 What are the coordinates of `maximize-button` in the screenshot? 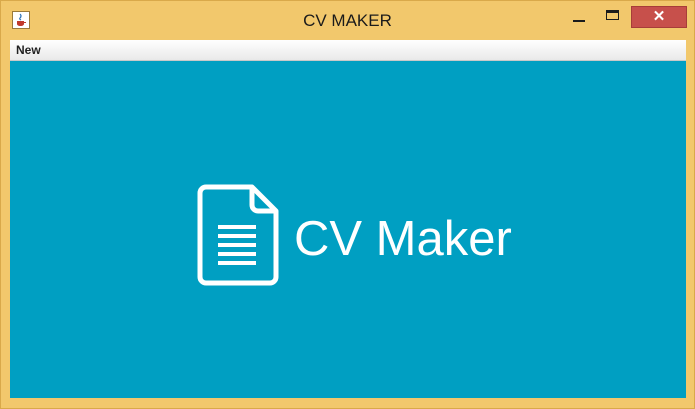 It's located at (613, 17).